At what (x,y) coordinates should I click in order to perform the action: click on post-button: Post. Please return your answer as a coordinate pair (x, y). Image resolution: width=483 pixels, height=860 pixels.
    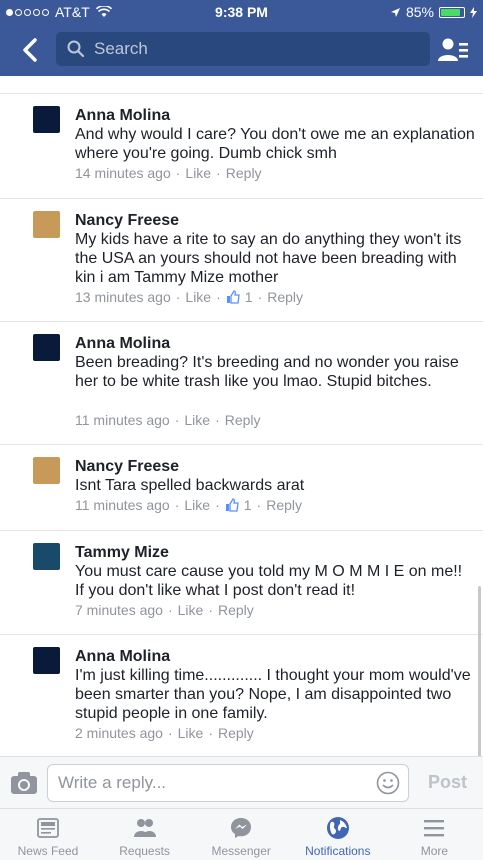
    Looking at the image, I should click on (447, 782).